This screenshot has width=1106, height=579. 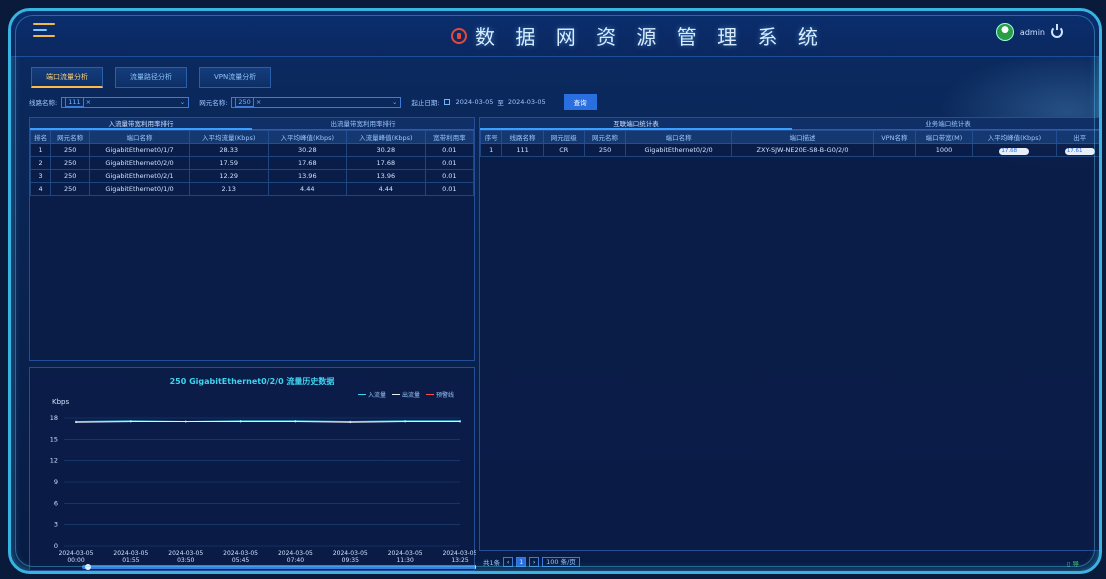 What do you see at coordinates (561, 562) in the screenshot?
I see `page-size-select: 100 条/页` at bounding box center [561, 562].